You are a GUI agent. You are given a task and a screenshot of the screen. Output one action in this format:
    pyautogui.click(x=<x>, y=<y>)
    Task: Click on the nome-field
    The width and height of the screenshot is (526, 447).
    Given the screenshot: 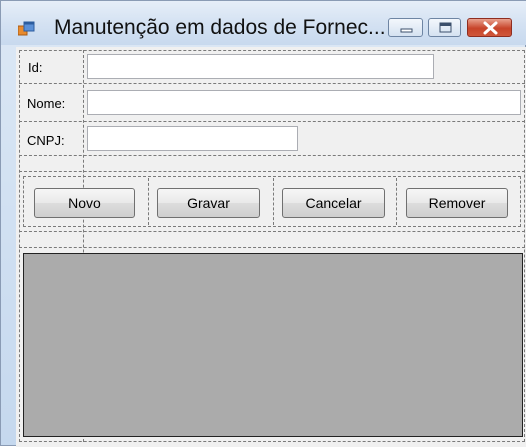 What is the action you would take?
    pyautogui.click(x=304, y=102)
    